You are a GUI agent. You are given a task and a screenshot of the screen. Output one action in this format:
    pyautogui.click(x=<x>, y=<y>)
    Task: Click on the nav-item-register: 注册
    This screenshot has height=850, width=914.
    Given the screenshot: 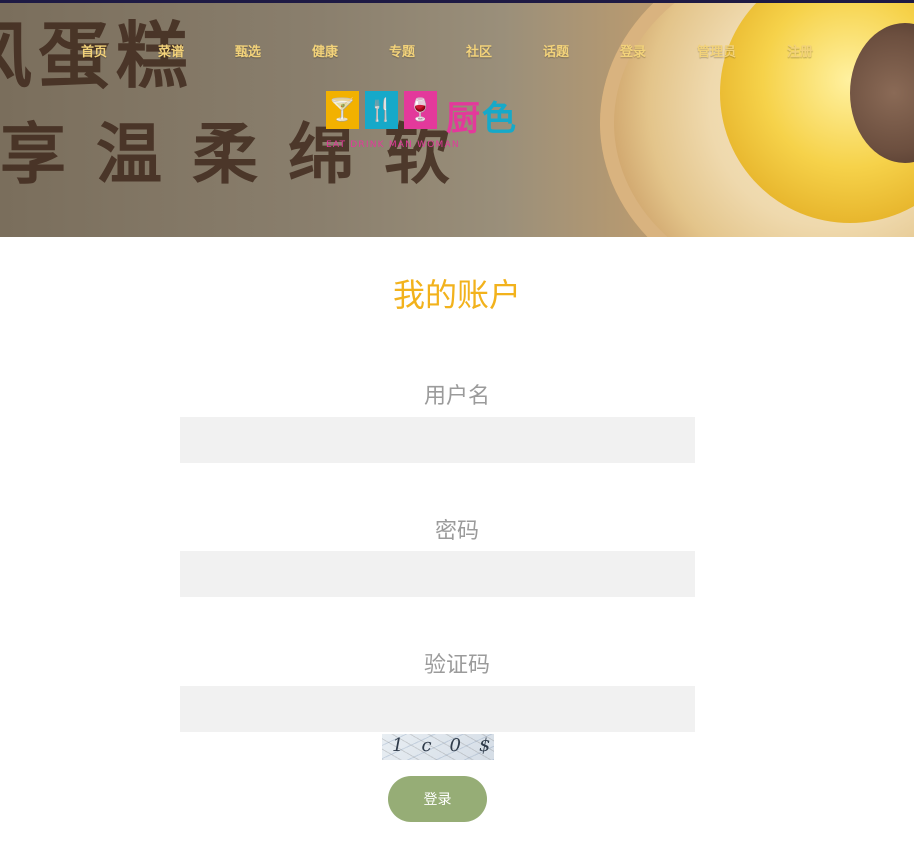 What is the action you would take?
    pyautogui.click(x=800, y=50)
    